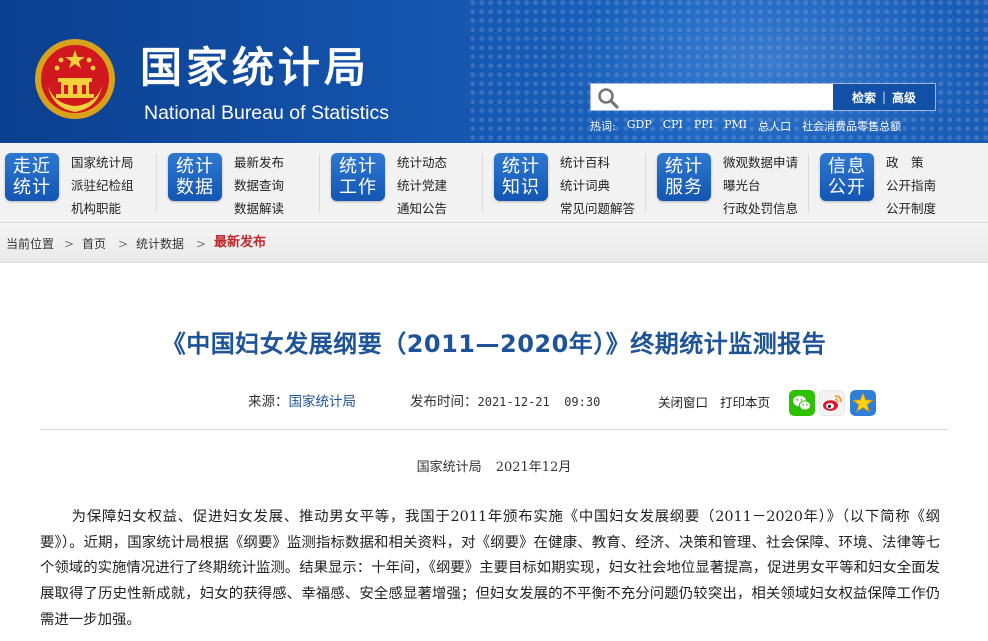 The height and width of the screenshot is (641, 988). What do you see at coordinates (521, 177) in the screenshot?
I see `nav-badge-knowledge: 统计 知识` at bounding box center [521, 177].